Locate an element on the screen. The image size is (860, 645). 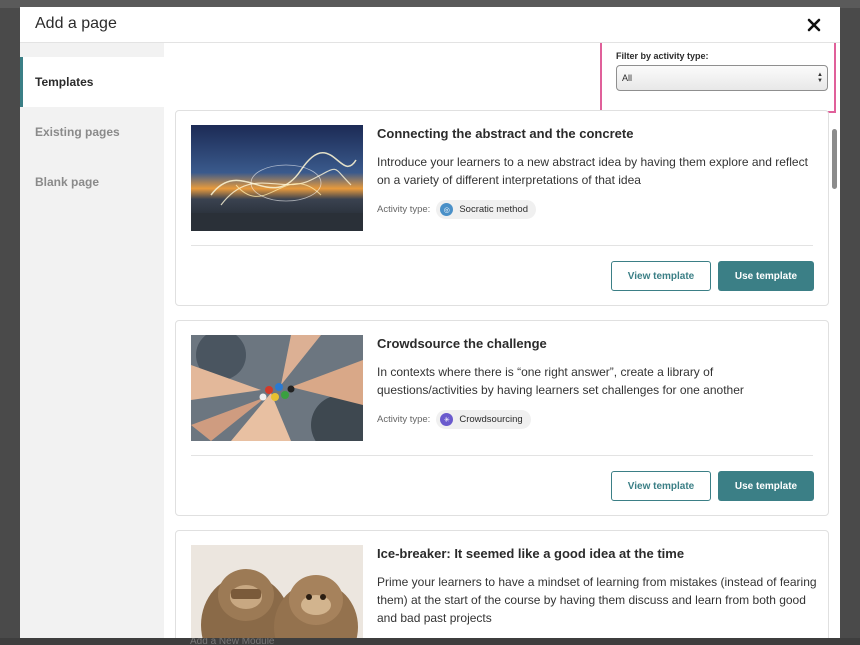
modal-title: Add a page is located at coordinates (76, 23).